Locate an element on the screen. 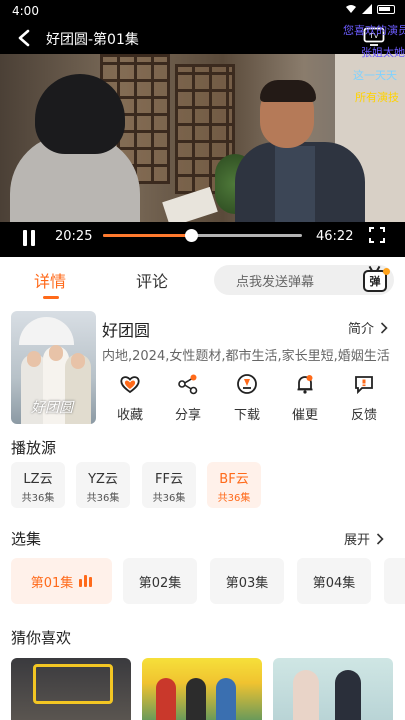 This screenshot has height=720, width=405. episode-label: 第04集 is located at coordinates (334, 583).